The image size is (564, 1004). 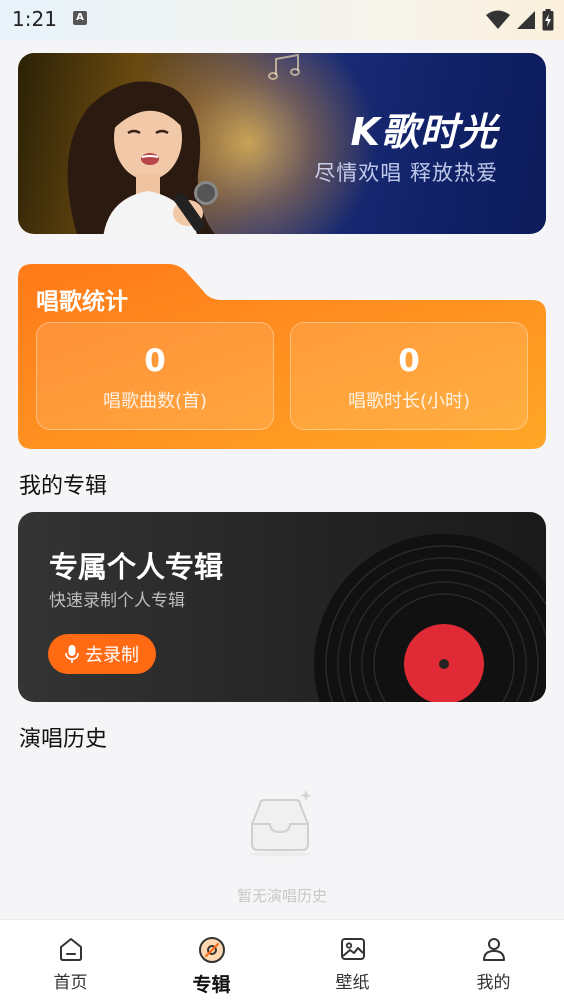 What do you see at coordinates (281, 823) in the screenshot?
I see `empty-box-icon` at bounding box center [281, 823].